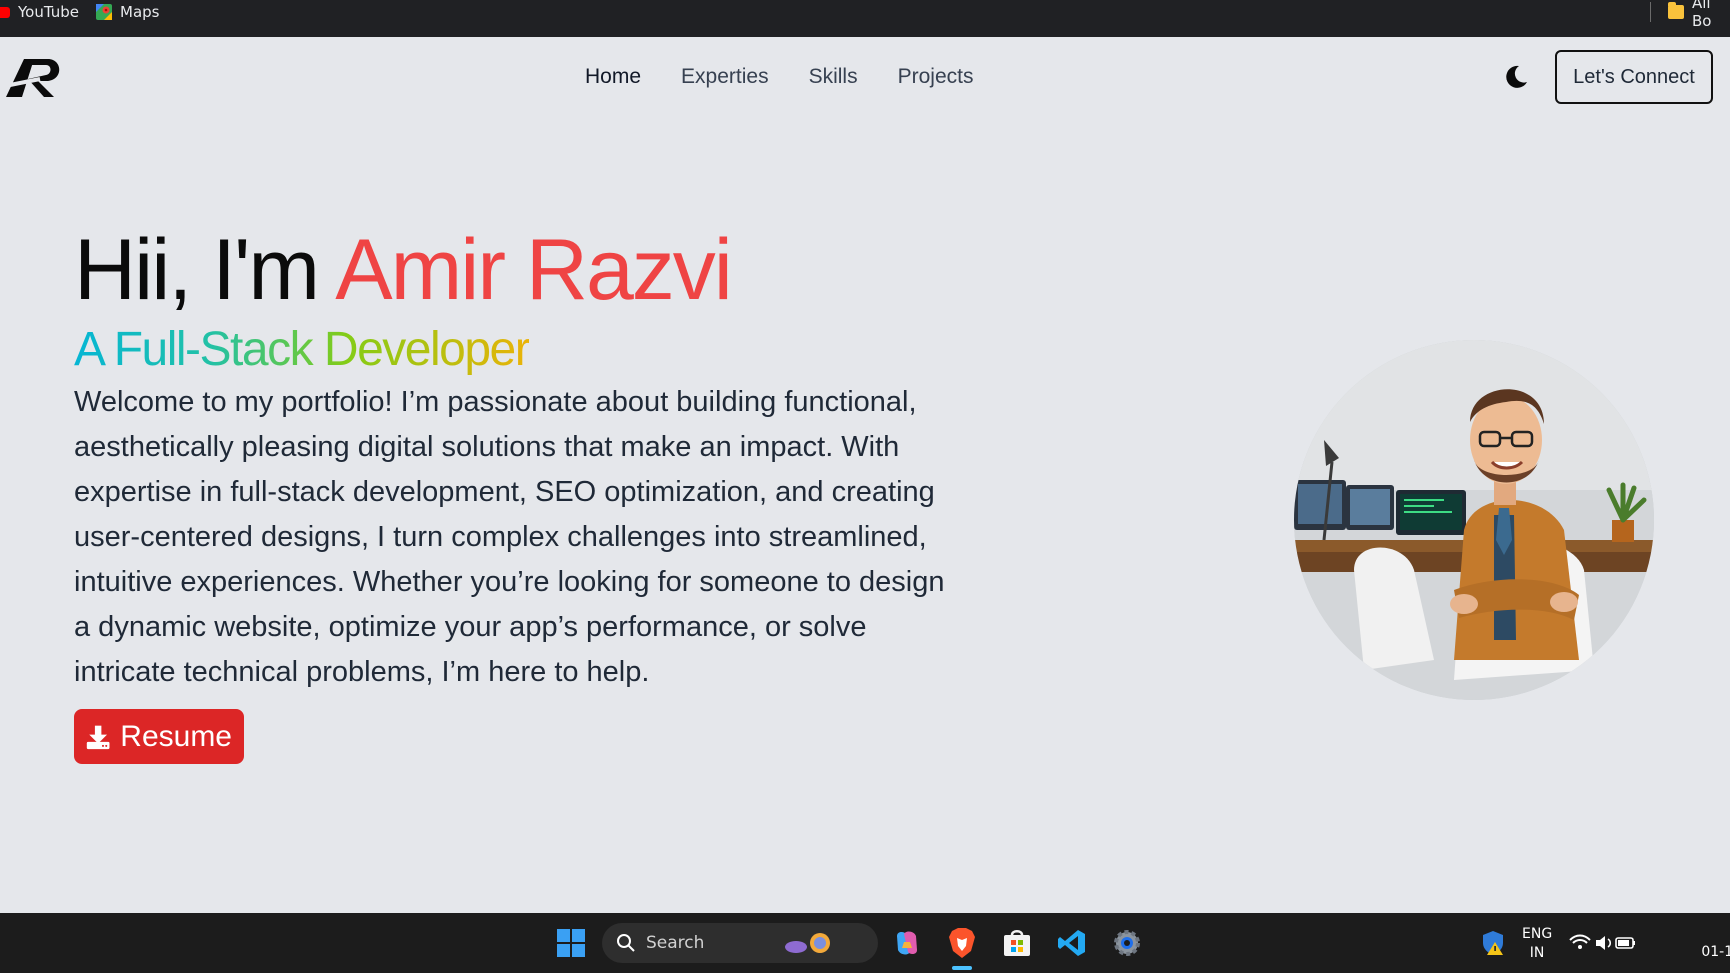 The image size is (1730, 973). What do you see at coordinates (626, 943) in the screenshot?
I see `search-icon` at bounding box center [626, 943].